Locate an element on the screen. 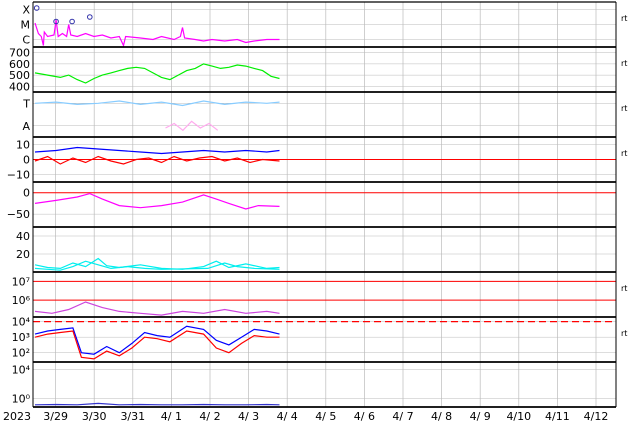 The width and height of the screenshot is (634, 428). x-tick-label: 4/ 5 is located at coordinates (325, 416).